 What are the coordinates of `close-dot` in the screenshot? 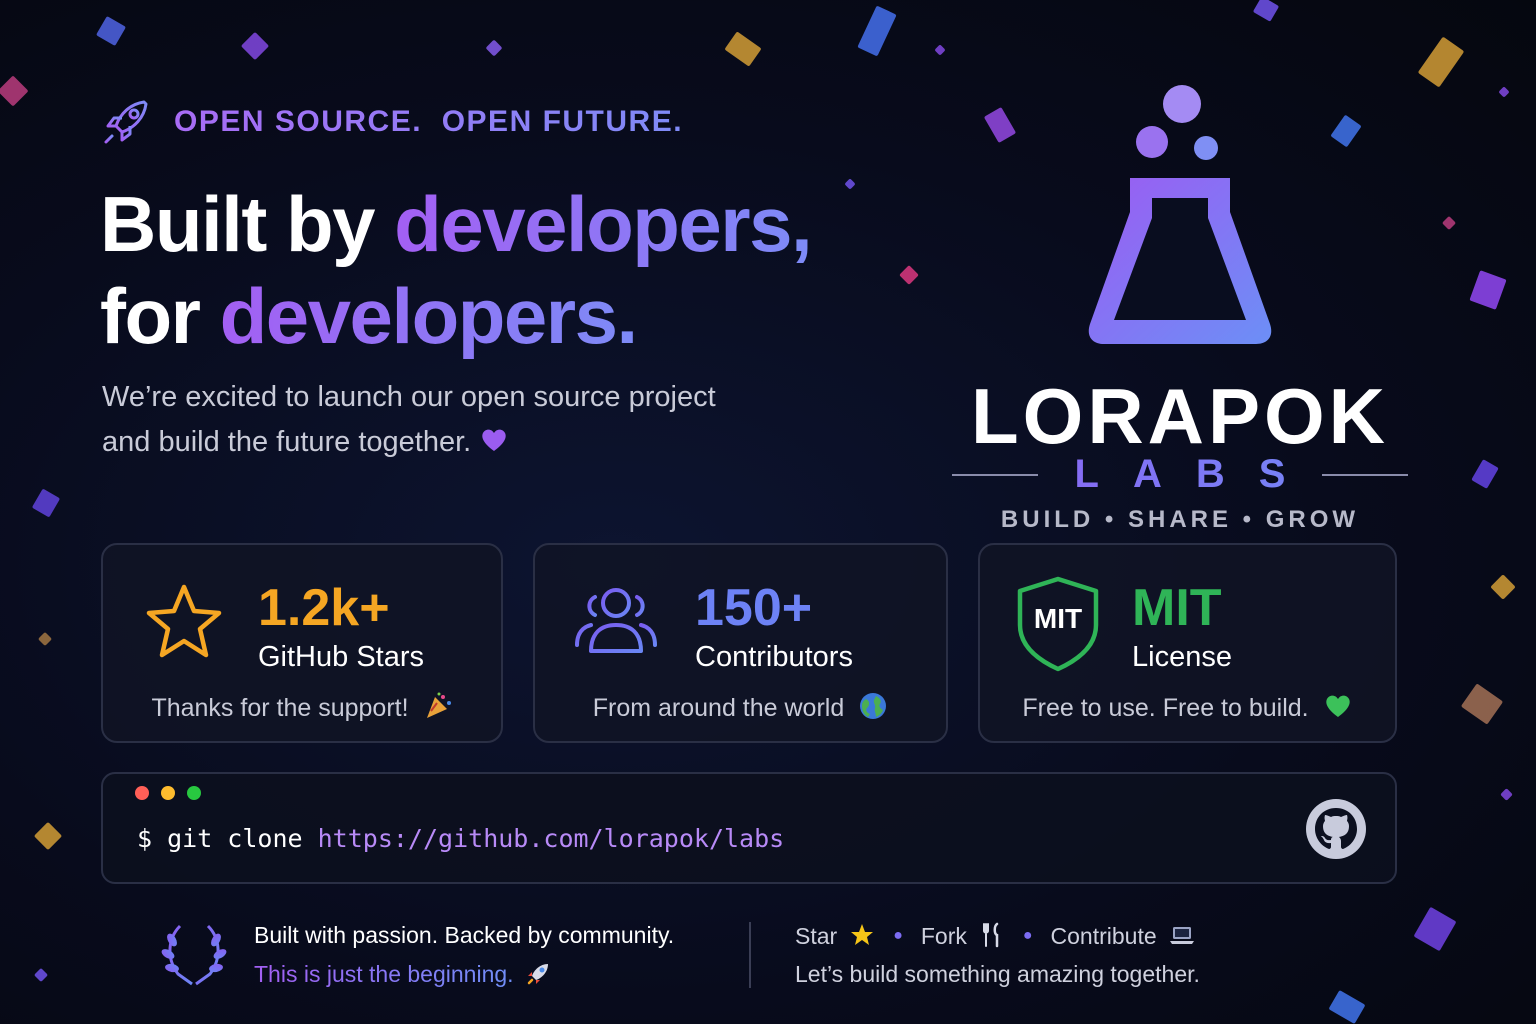 It's located at (142, 793).